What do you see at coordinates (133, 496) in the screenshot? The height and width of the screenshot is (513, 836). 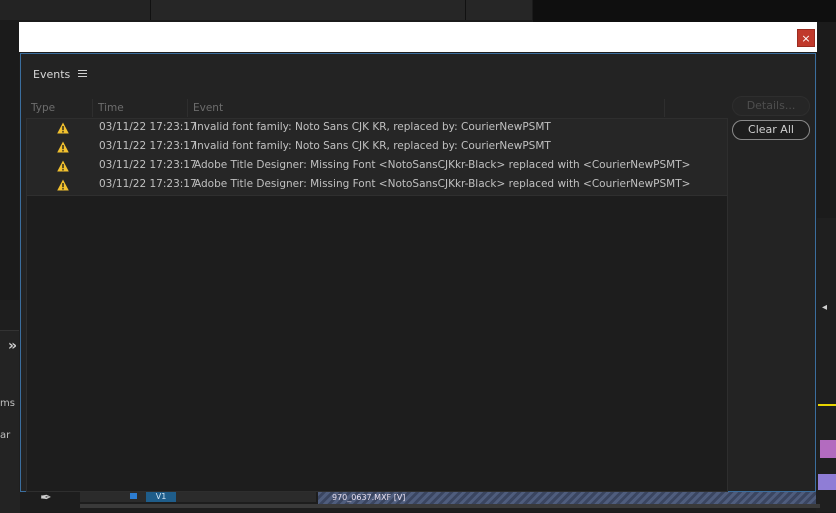 I see `track-lock-icon` at bounding box center [133, 496].